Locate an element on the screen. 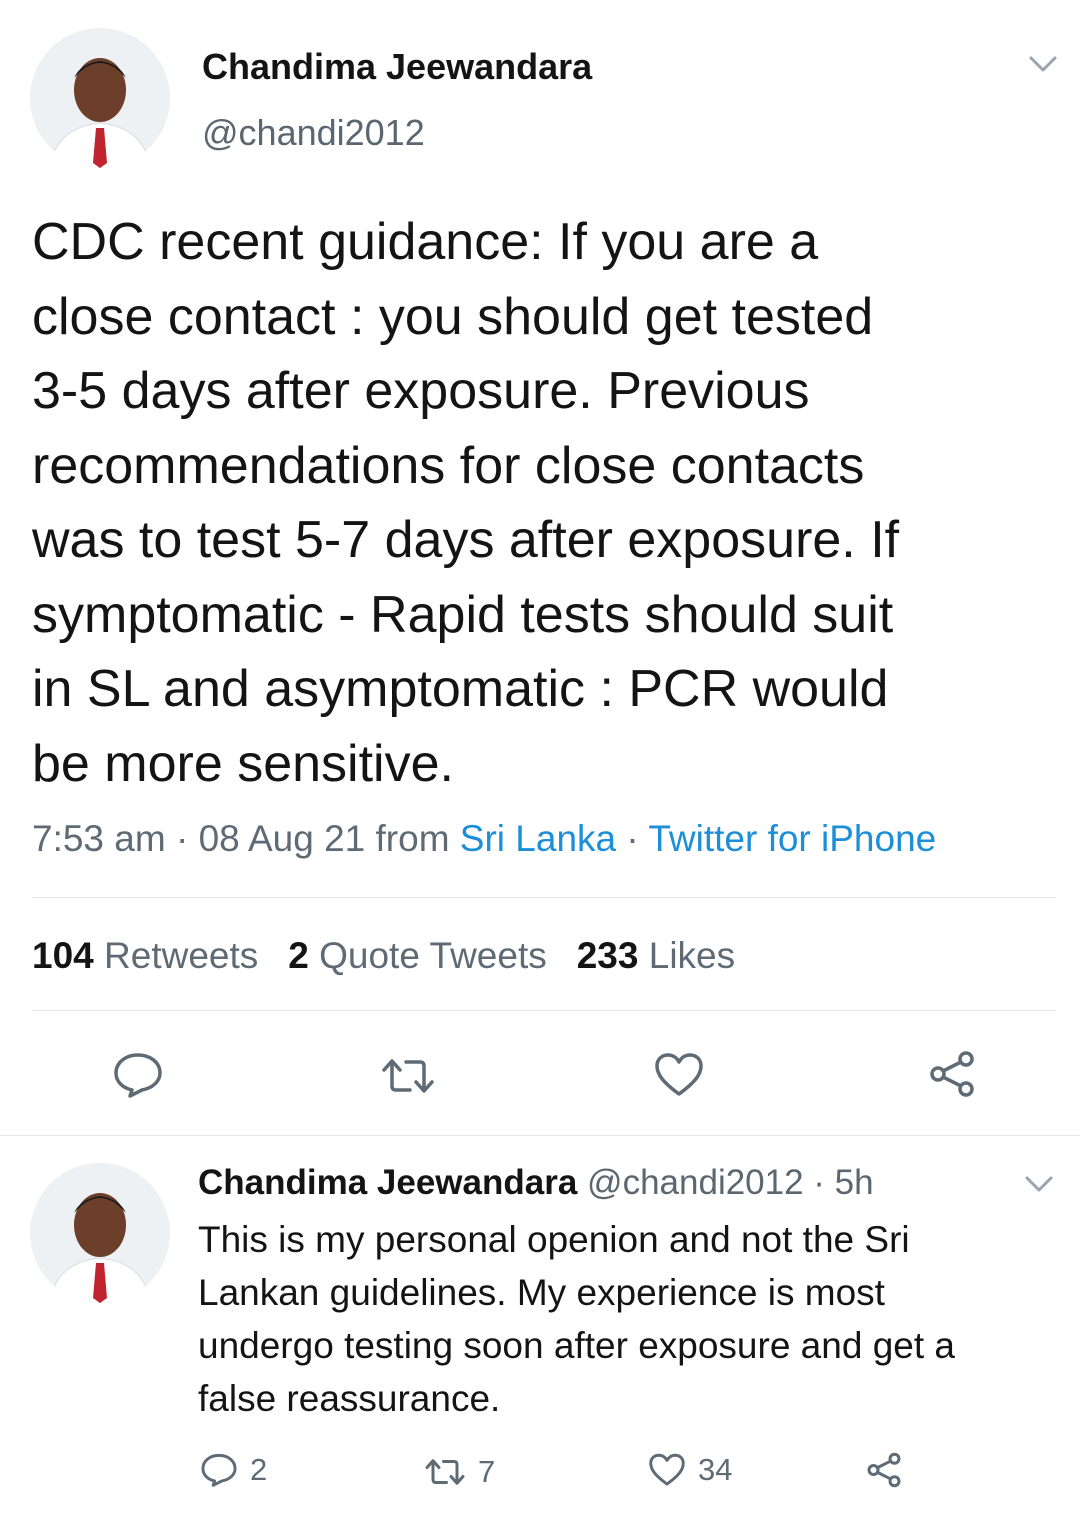 This screenshot has height=1513, width=1080. tweet-stats: 104 Retweets 2 Quote Tweets 233 Likes is located at coordinates (383, 956).